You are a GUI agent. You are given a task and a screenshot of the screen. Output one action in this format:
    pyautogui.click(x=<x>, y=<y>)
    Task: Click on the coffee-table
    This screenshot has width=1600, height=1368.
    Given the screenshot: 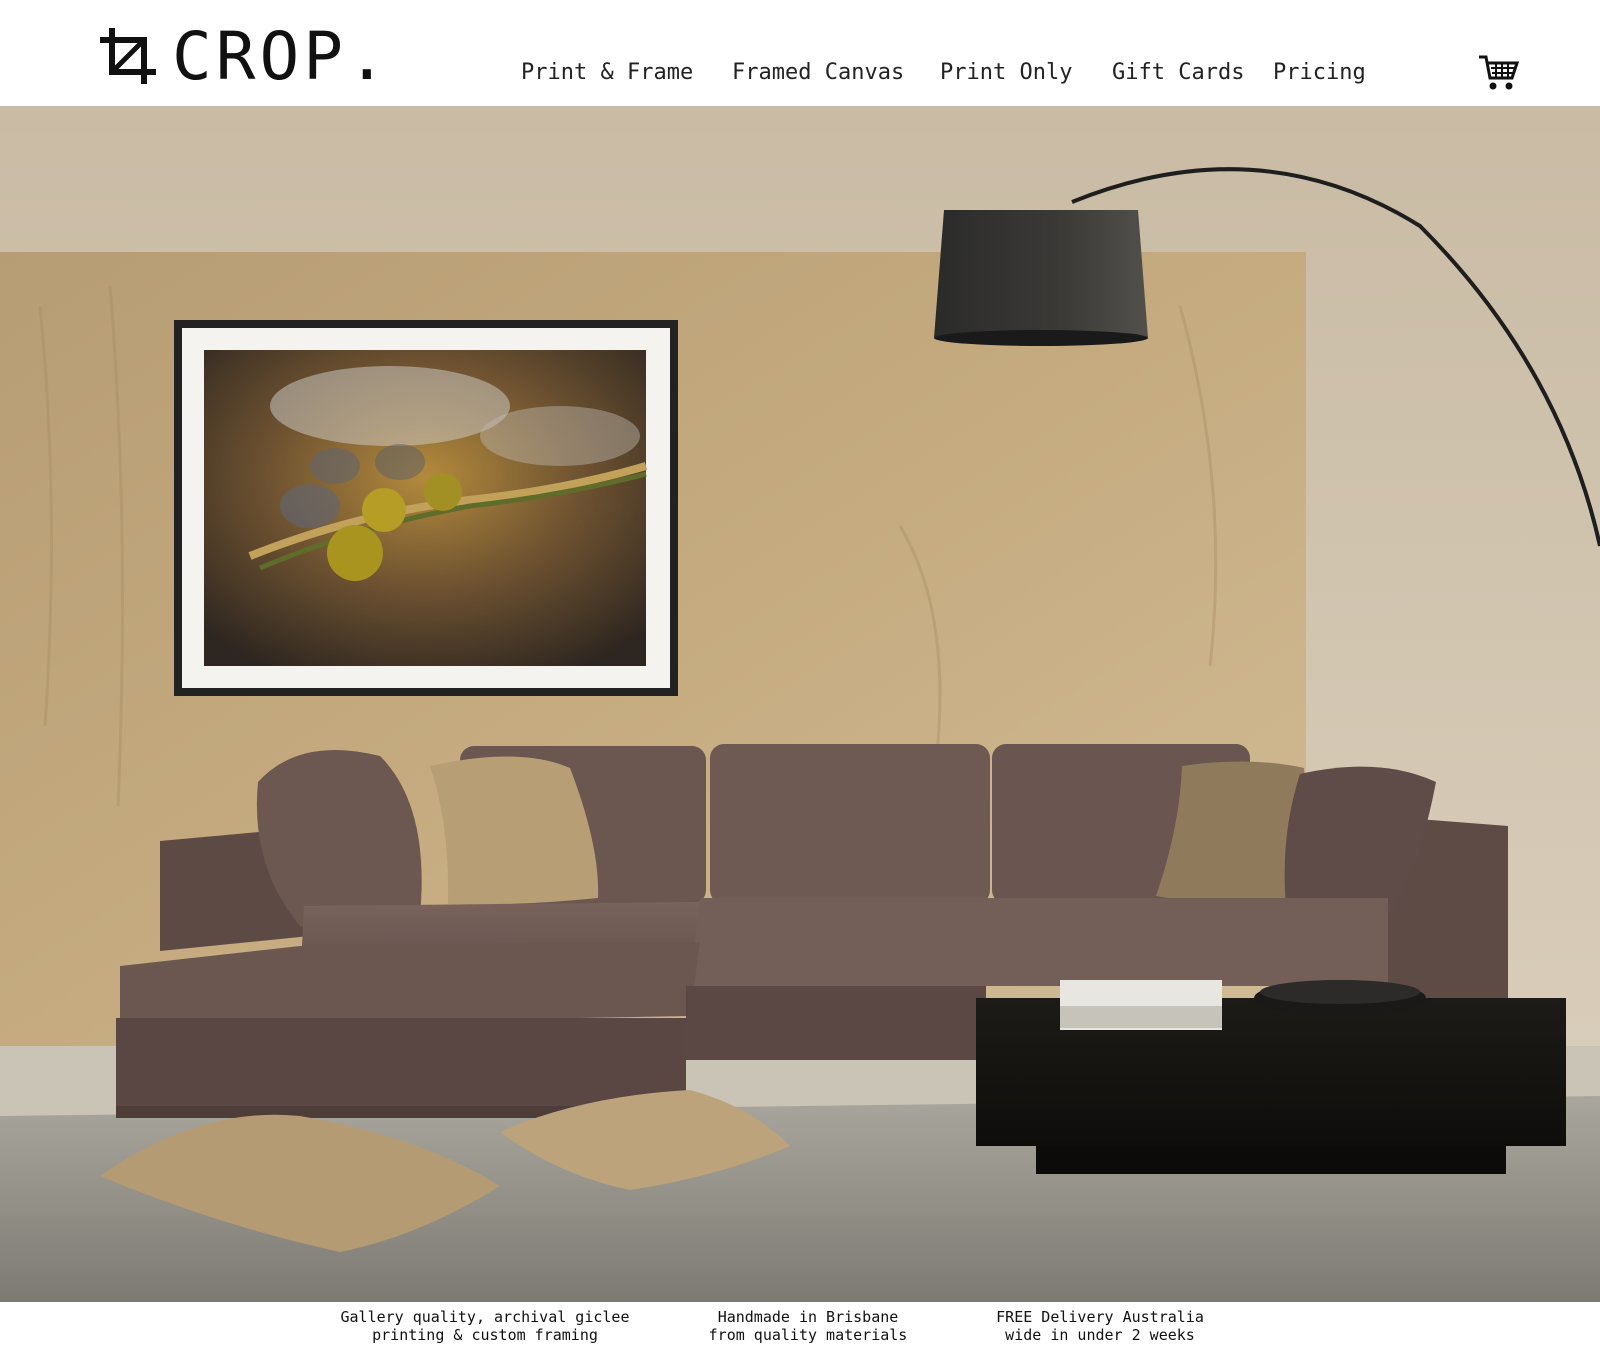 What is the action you would take?
    pyautogui.click(x=1271, y=1077)
    